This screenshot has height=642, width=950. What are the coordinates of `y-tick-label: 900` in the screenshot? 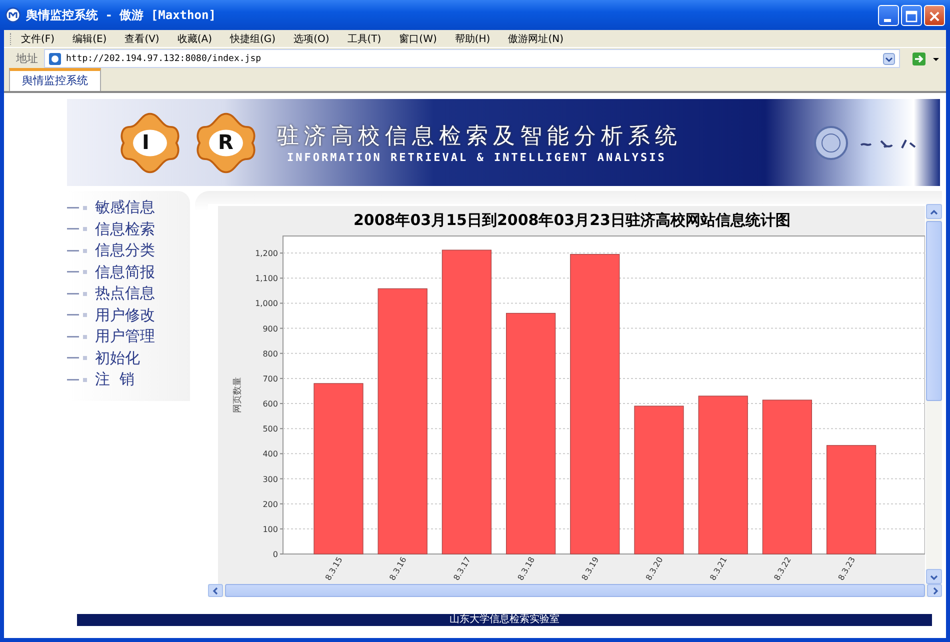 It's located at (270, 329).